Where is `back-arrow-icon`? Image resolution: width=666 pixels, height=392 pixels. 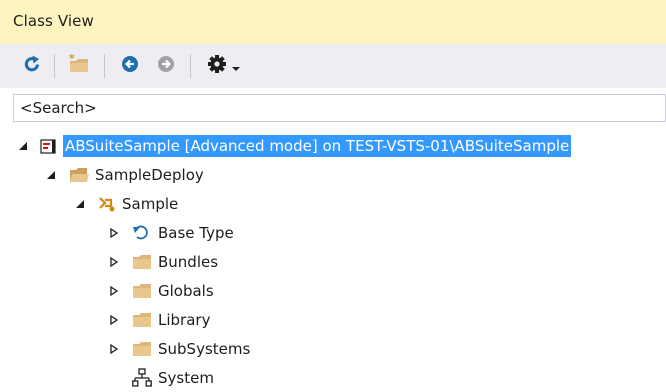 back-arrow-icon is located at coordinates (130, 66).